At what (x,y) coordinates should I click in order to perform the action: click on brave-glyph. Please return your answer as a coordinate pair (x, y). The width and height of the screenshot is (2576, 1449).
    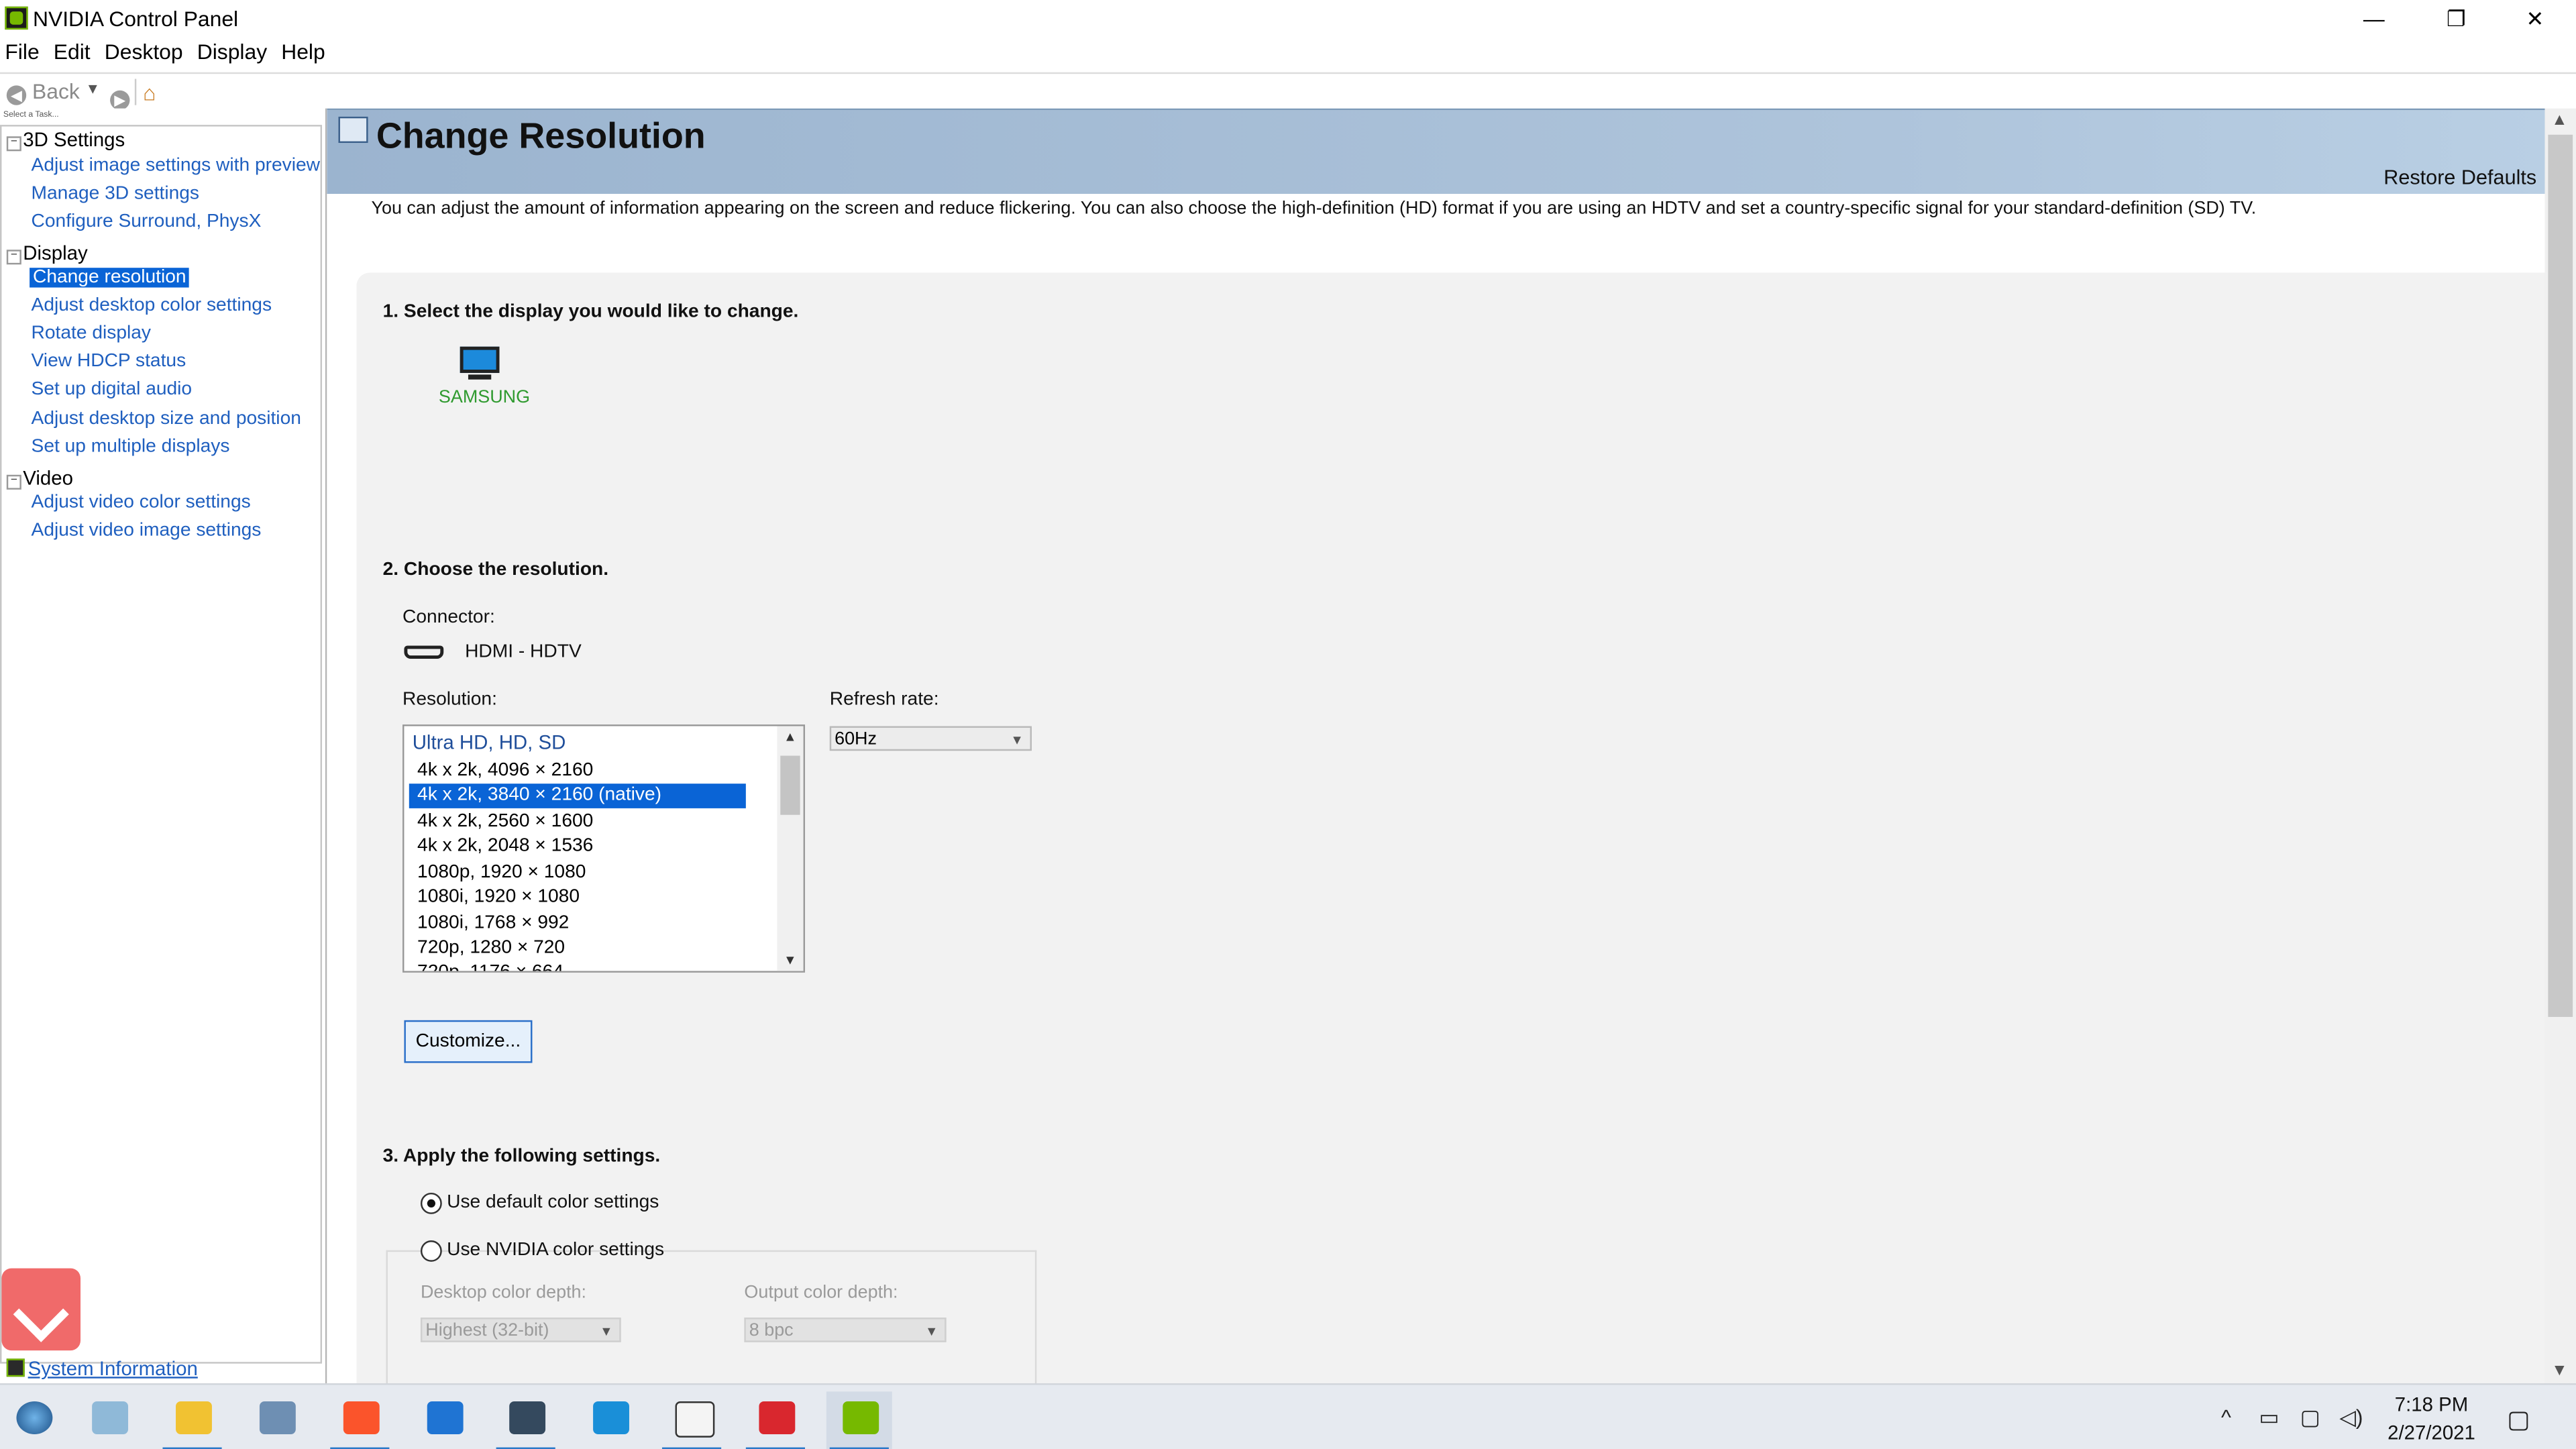
    Looking at the image, I should click on (361, 1417).